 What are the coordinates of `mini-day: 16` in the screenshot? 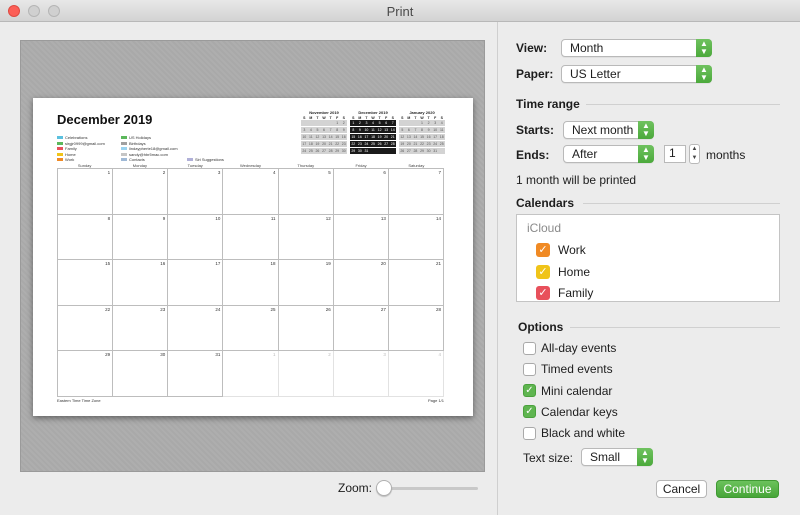 It's located at (428, 137).